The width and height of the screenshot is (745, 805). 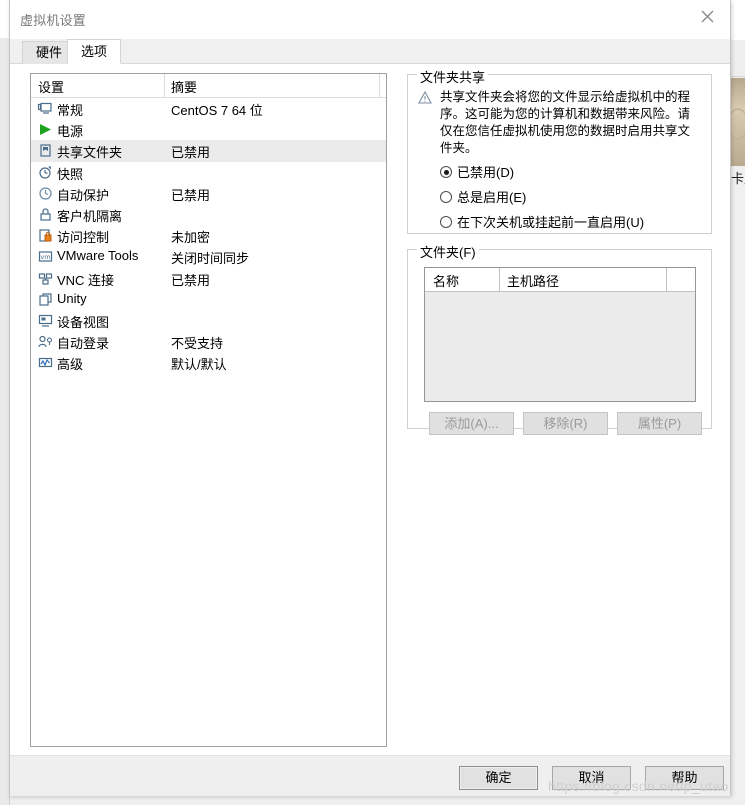 What do you see at coordinates (217, 110) in the screenshot?
I see `settings-row-summary: CentOS 7 64 位` at bounding box center [217, 110].